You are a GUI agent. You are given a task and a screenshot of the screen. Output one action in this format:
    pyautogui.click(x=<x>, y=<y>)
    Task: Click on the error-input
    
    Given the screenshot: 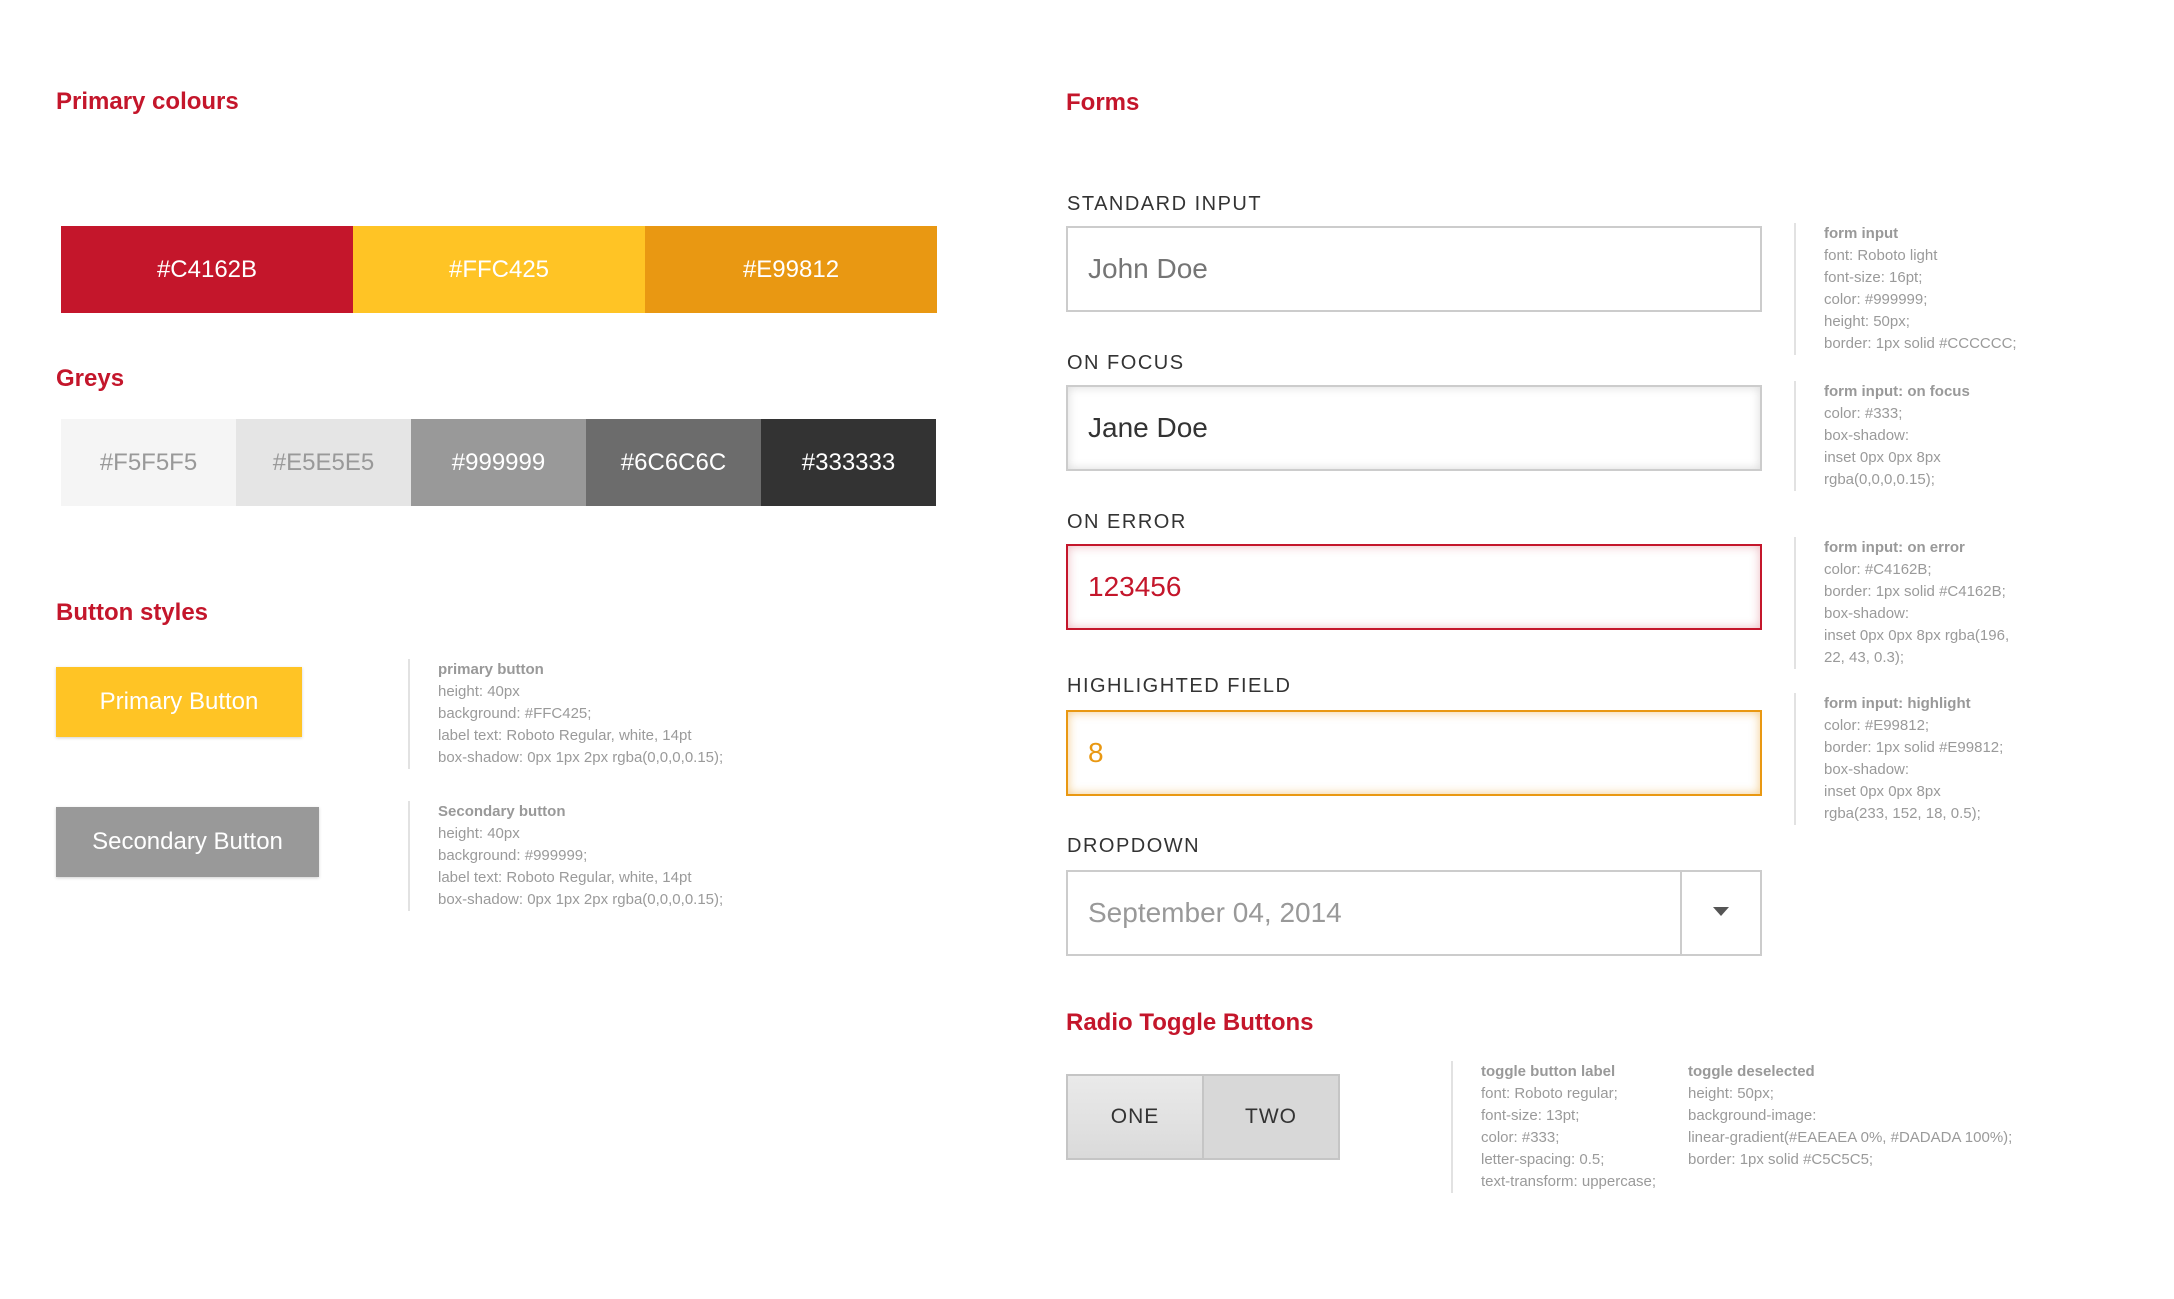 What is the action you would take?
    pyautogui.click(x=1414, y=587)
    